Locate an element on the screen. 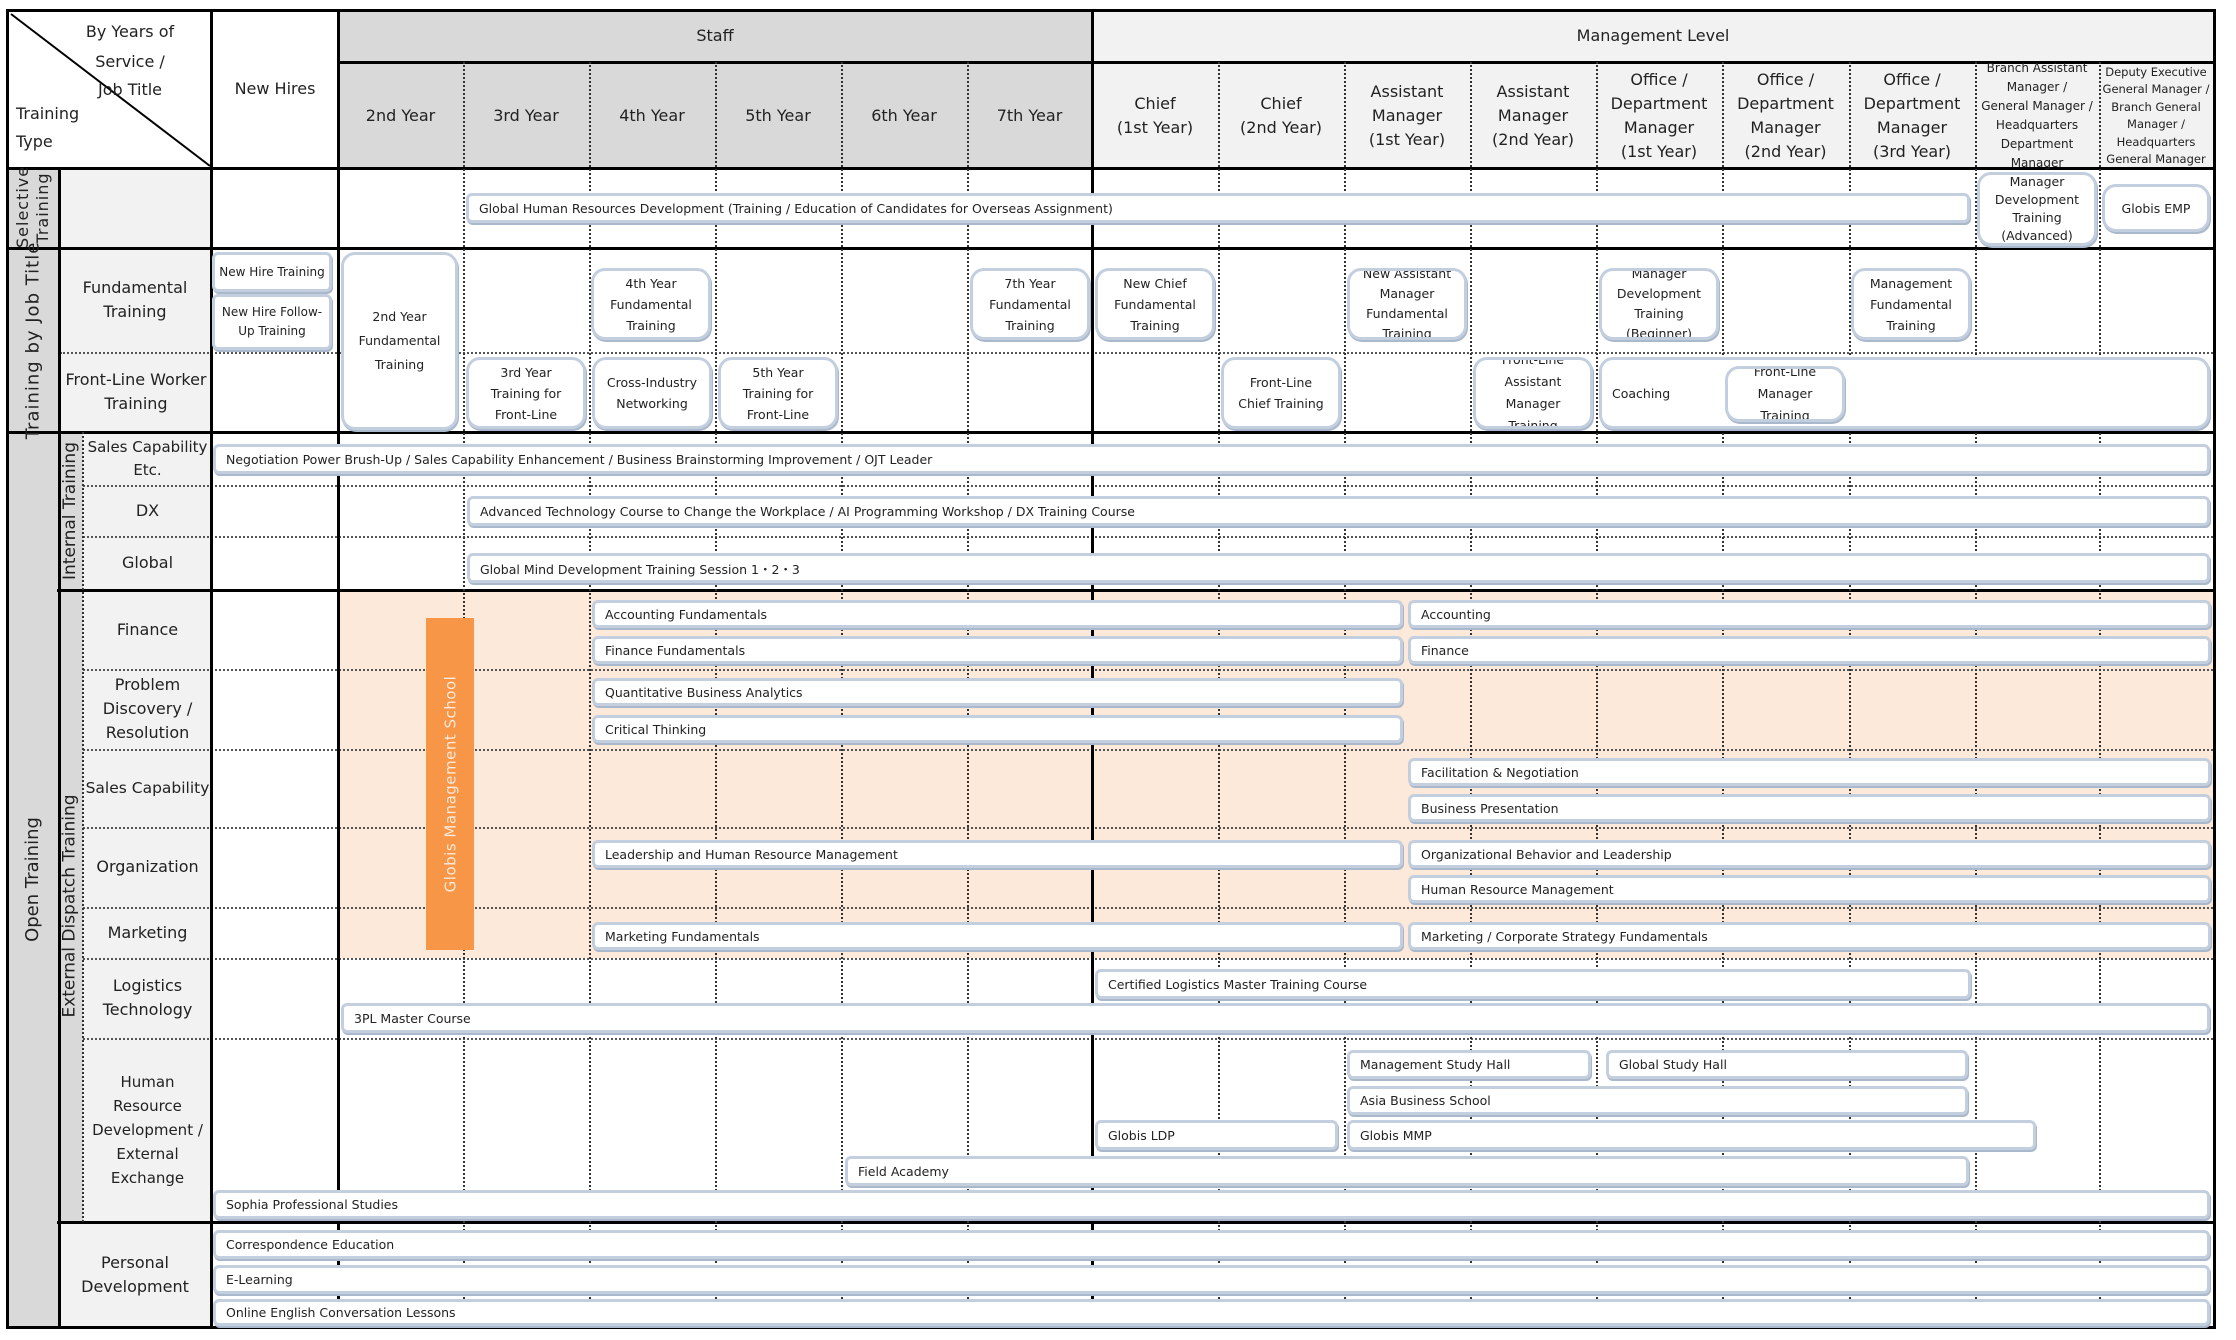 This screenshot has width=2236, height=1340. header-management-column: Office / Department Manager (2nd Year) is located at coordinates (1785, 116).